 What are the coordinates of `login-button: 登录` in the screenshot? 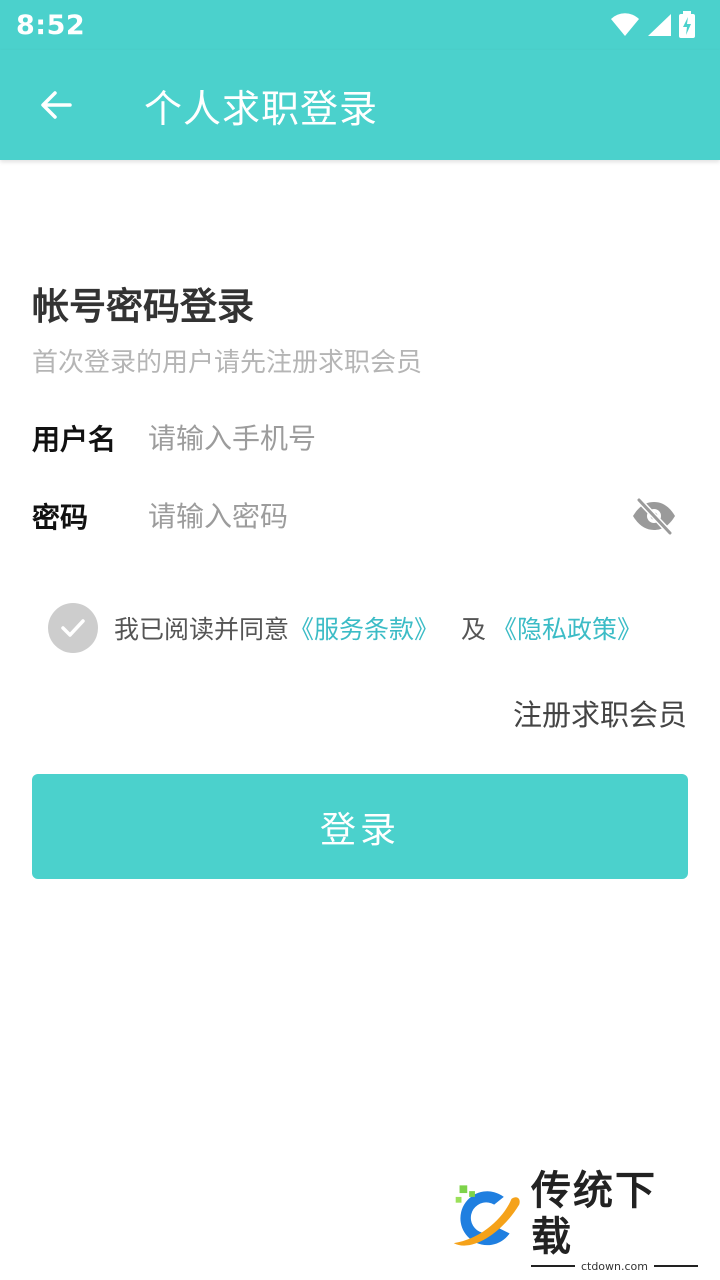 It's located at (360, 826).